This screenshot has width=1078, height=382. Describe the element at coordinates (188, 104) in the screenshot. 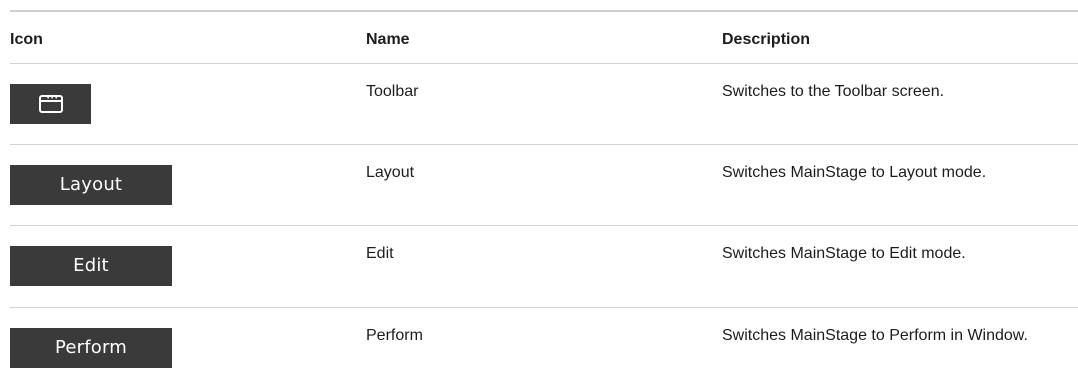

I see `icon-cell: •••` at that location.